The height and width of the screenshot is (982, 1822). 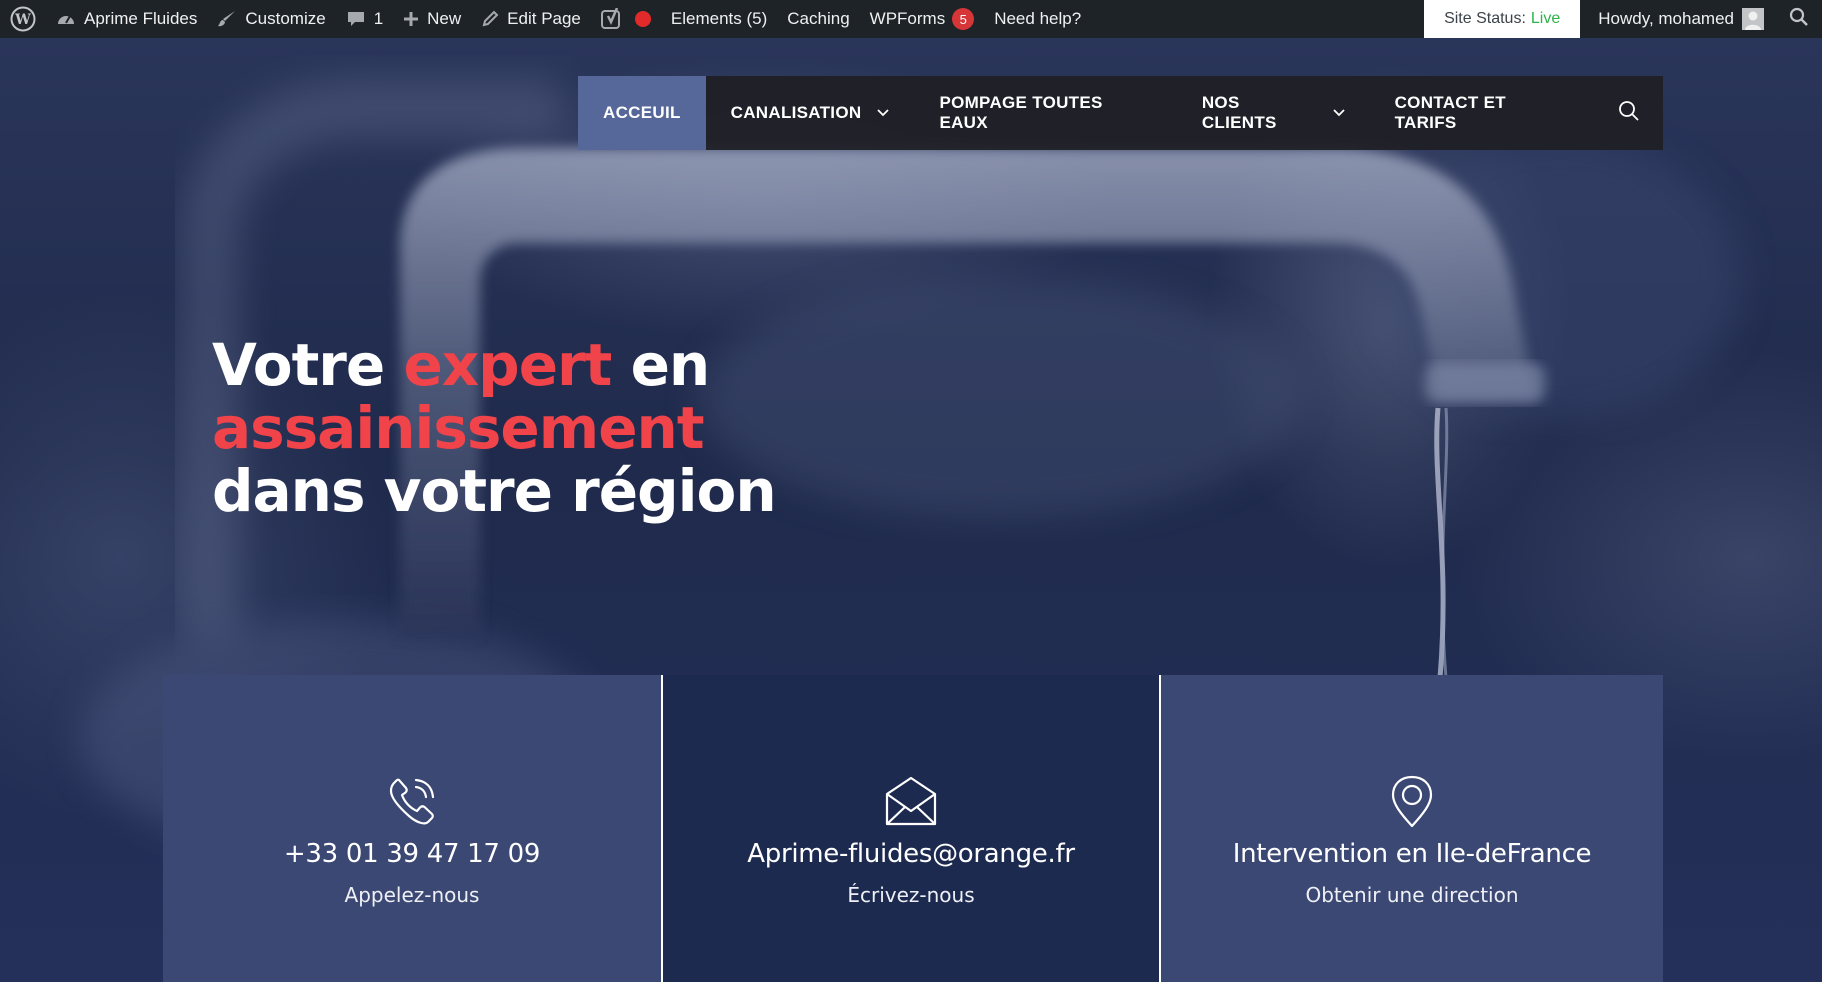 I want to click on customize-link: Customize, so click(x=271, y=19).